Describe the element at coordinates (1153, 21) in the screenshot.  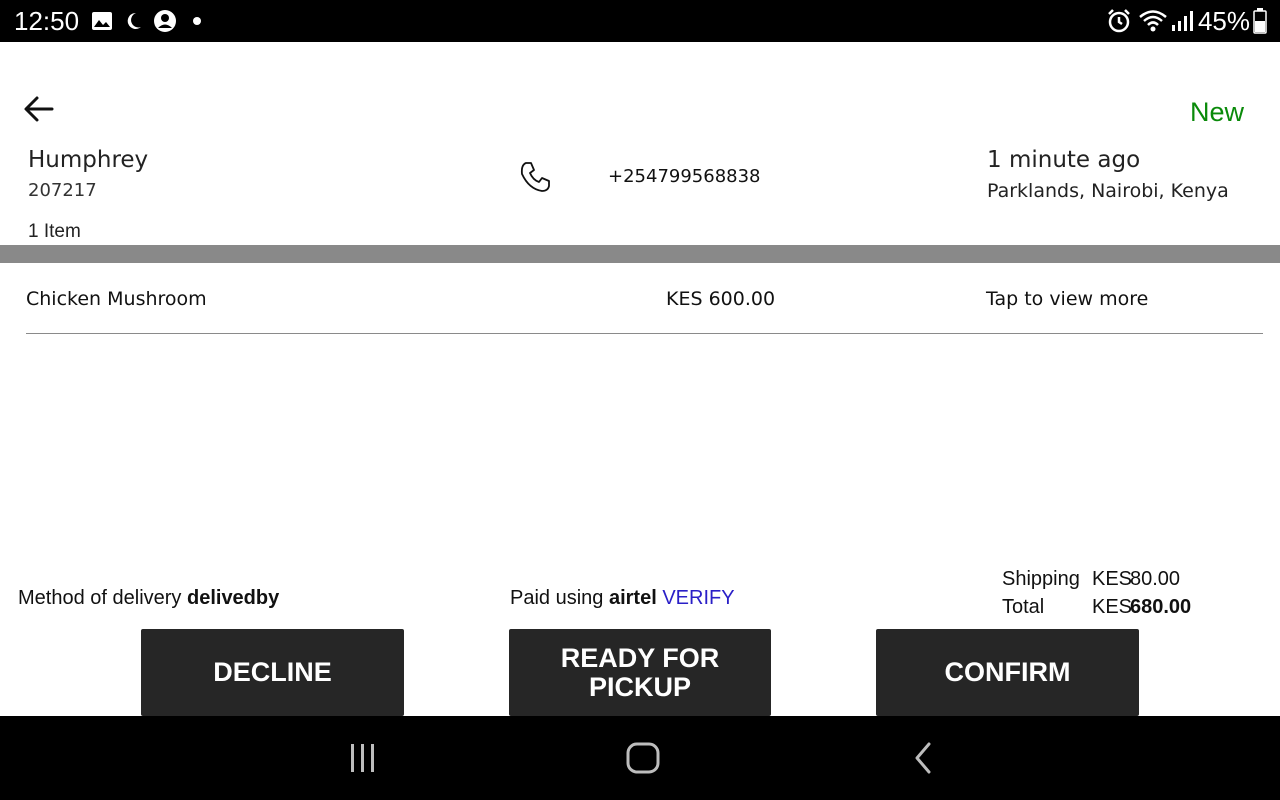
I see `wifi-icon` at that location.